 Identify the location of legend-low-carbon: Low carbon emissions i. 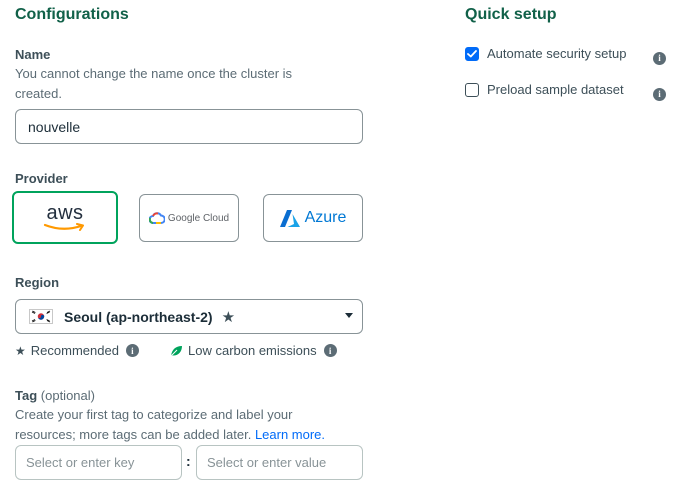
(253, 350).